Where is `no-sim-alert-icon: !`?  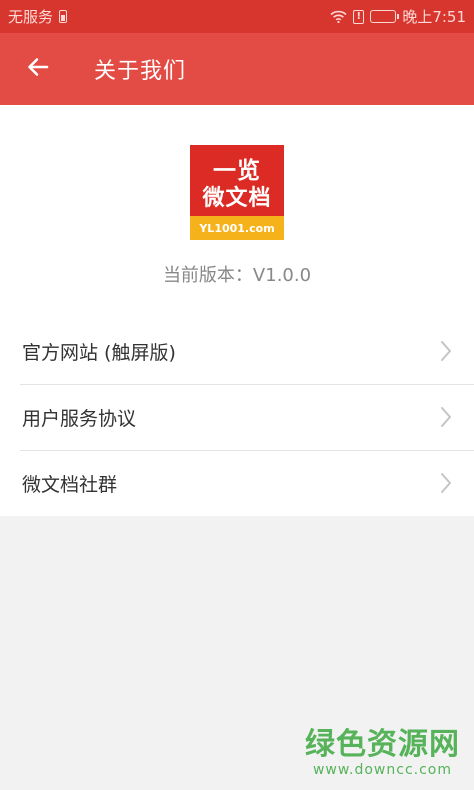
no-sim-alert-icon: ! is located at coordinates (359, 16).